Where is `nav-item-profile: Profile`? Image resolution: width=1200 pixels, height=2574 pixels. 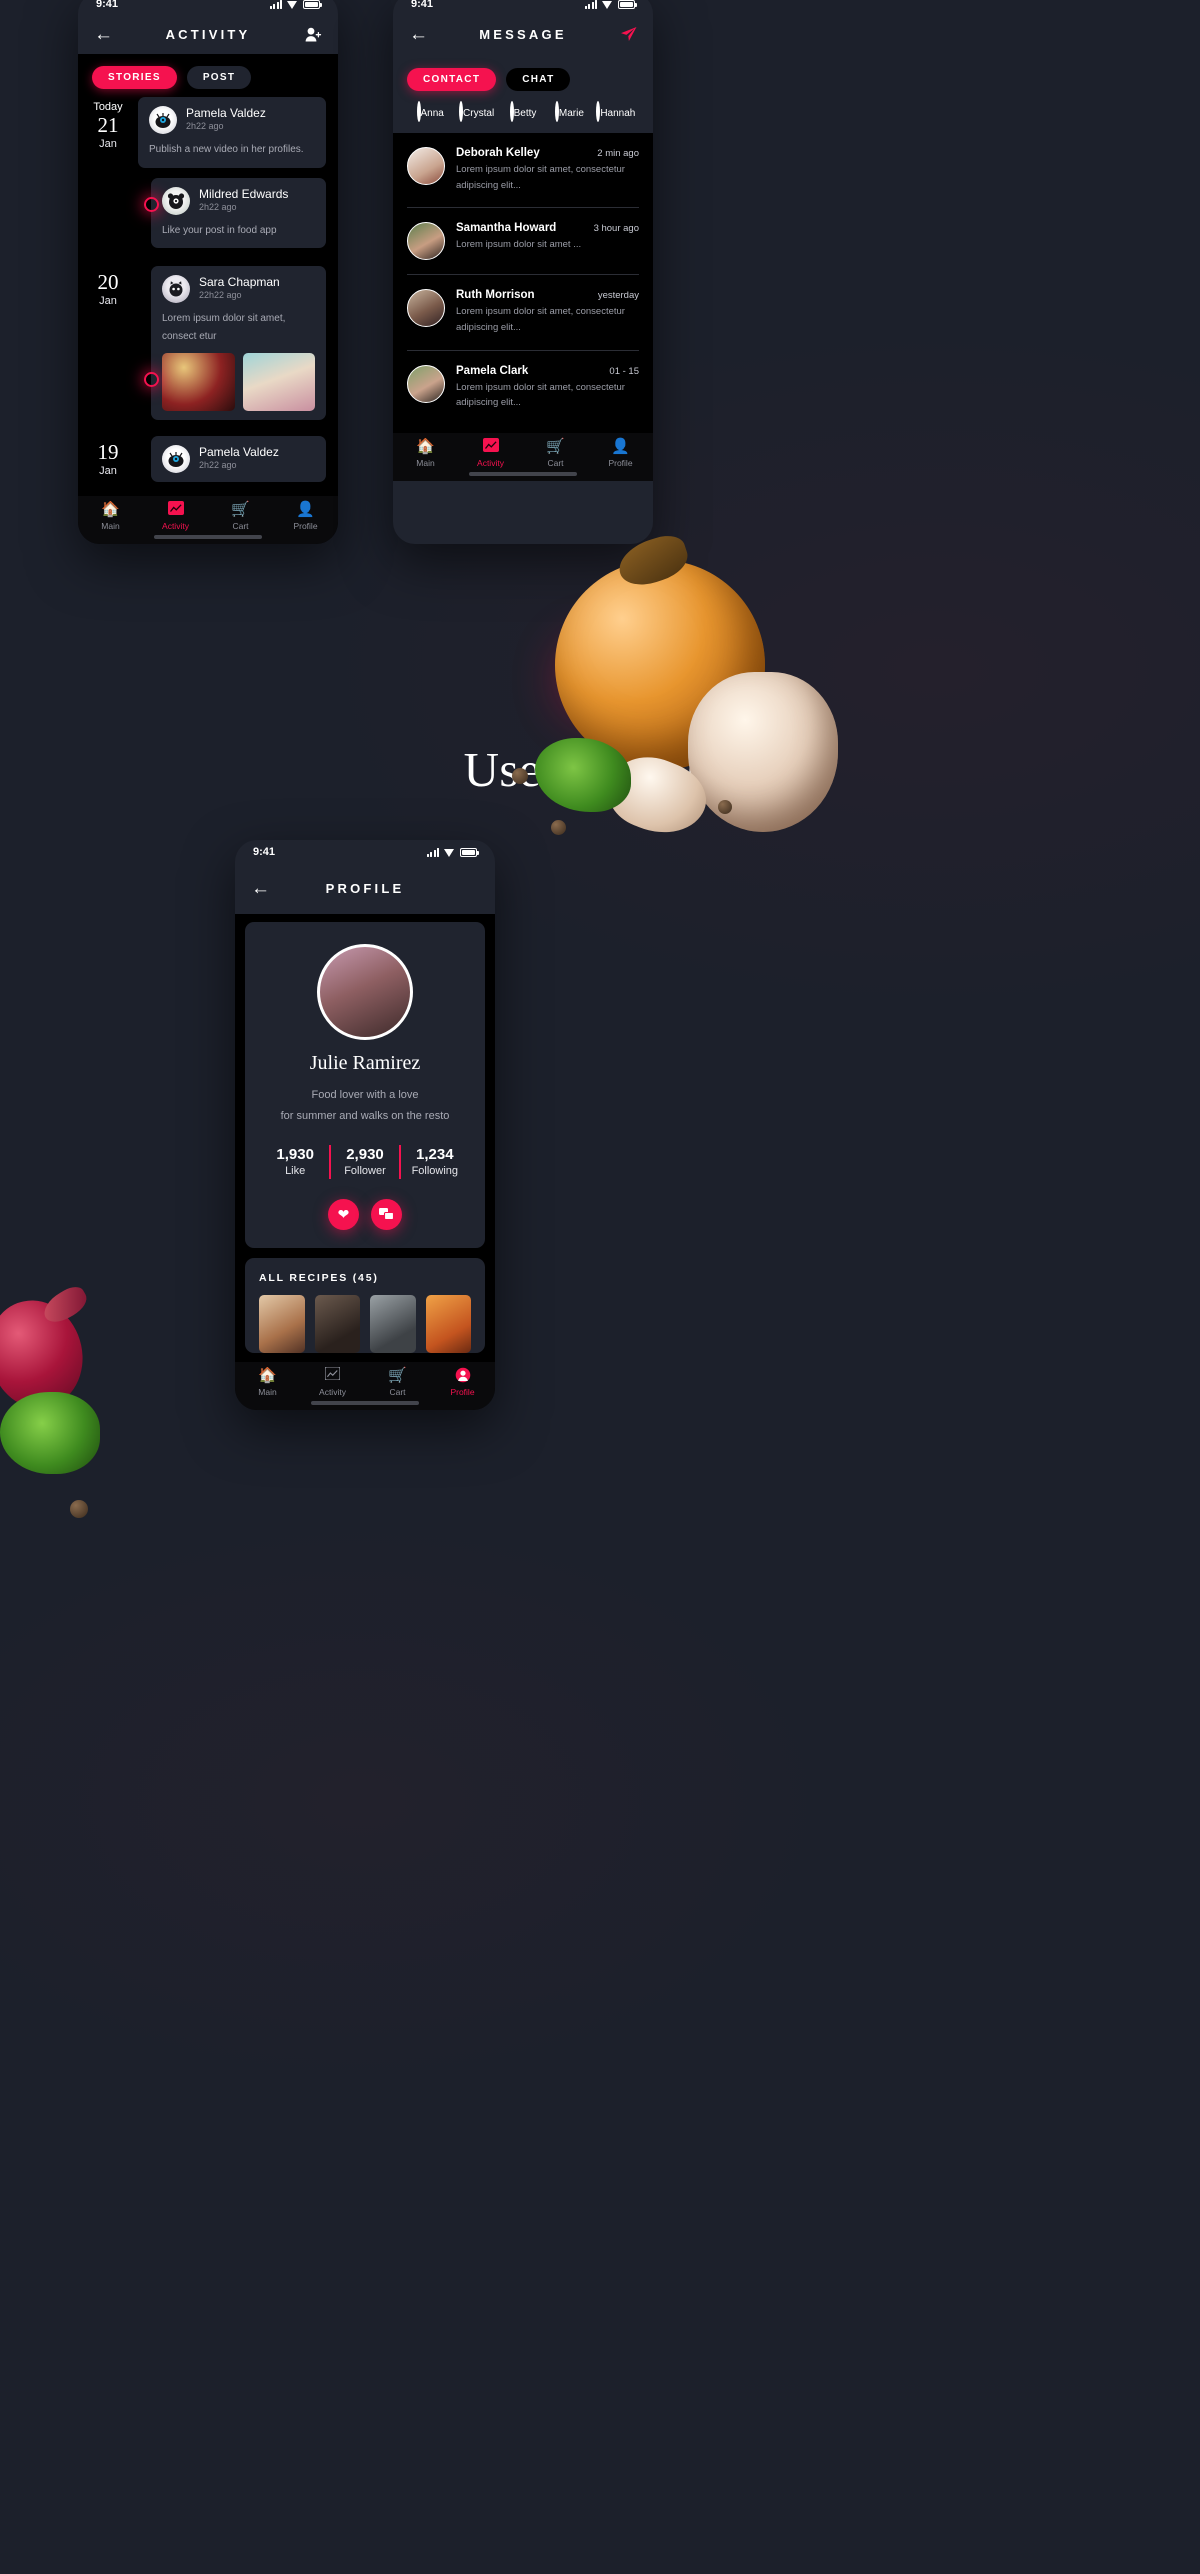
nav-item-profile: Profile is located at coordinates (462, 1382).